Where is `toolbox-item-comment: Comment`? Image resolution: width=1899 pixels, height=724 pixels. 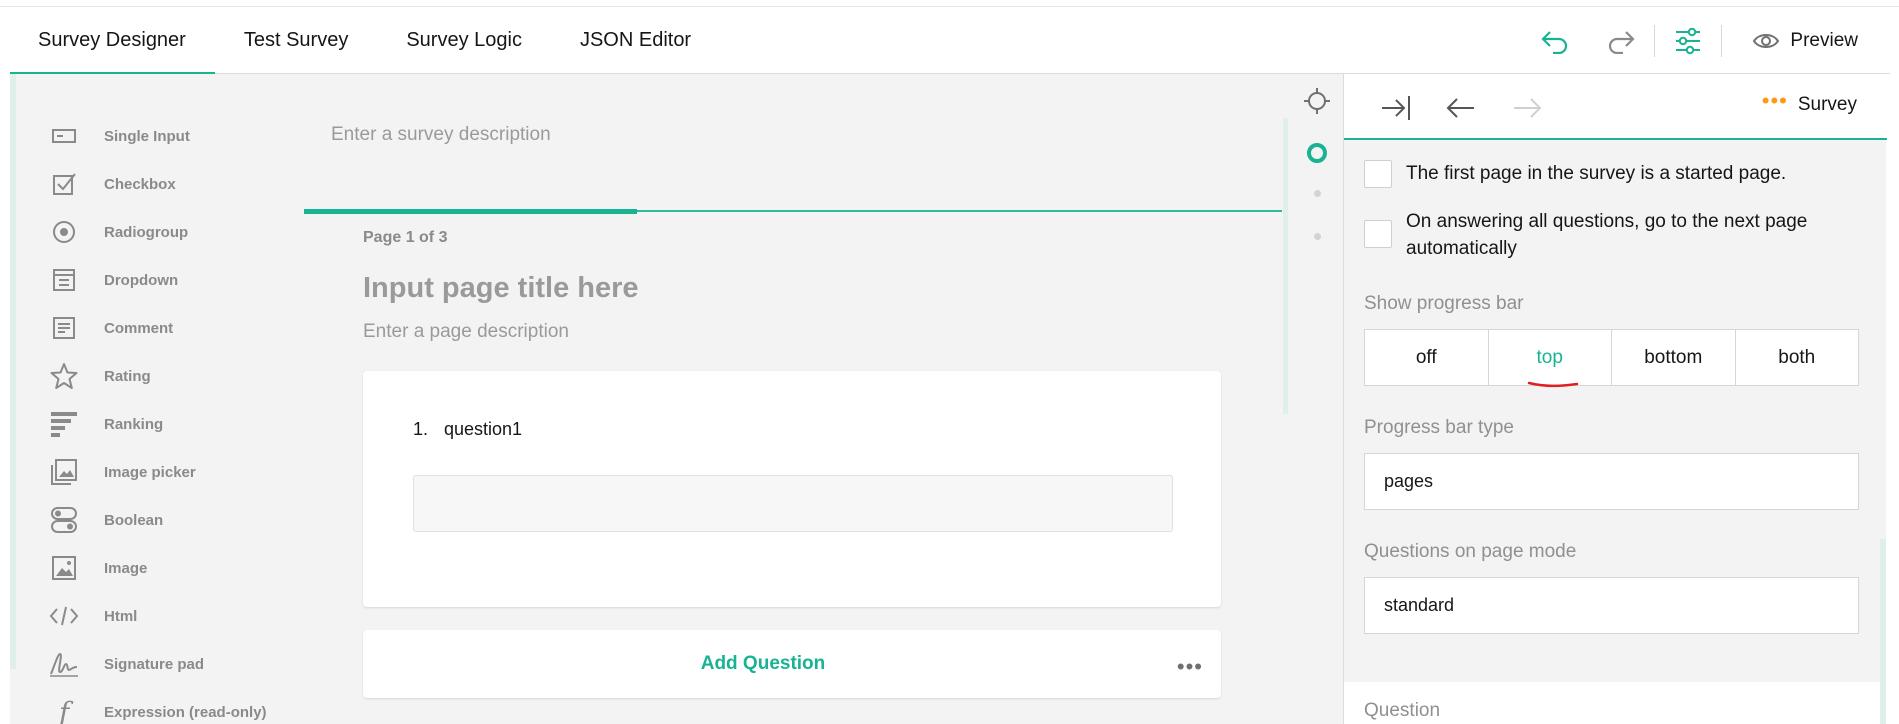
toolbox-item-comment: Comment is located at coordinates (110, 328).